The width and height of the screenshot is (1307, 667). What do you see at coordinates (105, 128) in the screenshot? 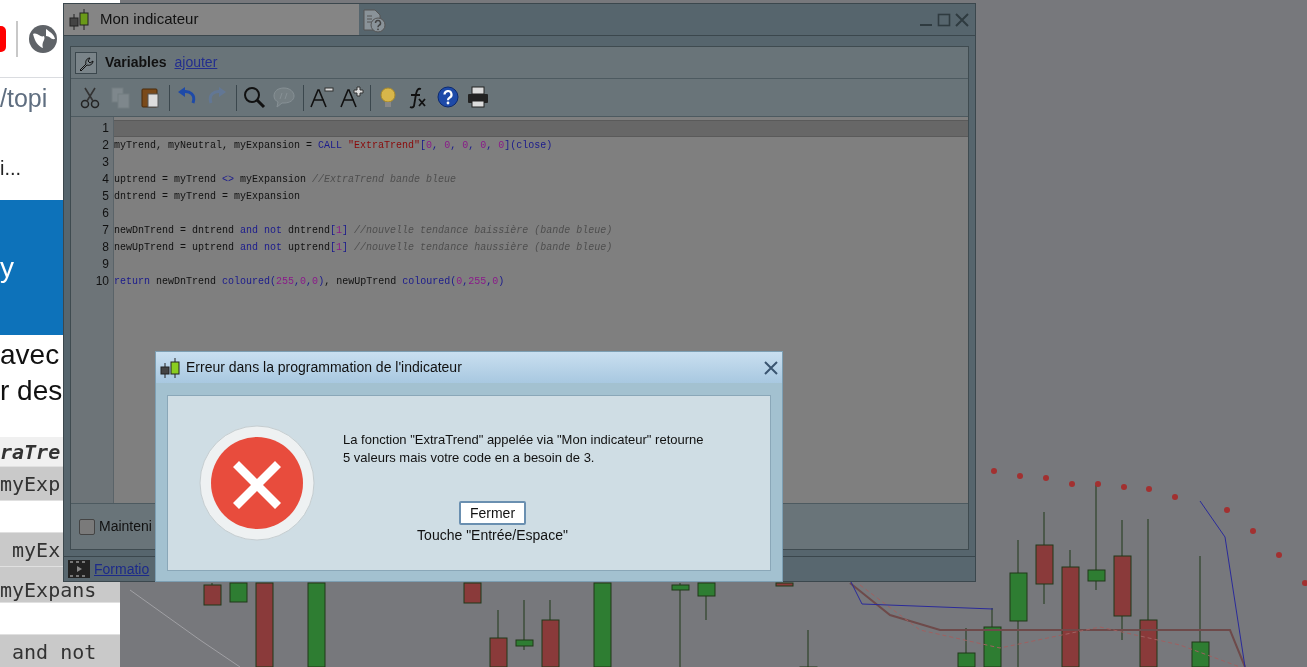
I see `line-number: 1` at bounding box center [105, 128].